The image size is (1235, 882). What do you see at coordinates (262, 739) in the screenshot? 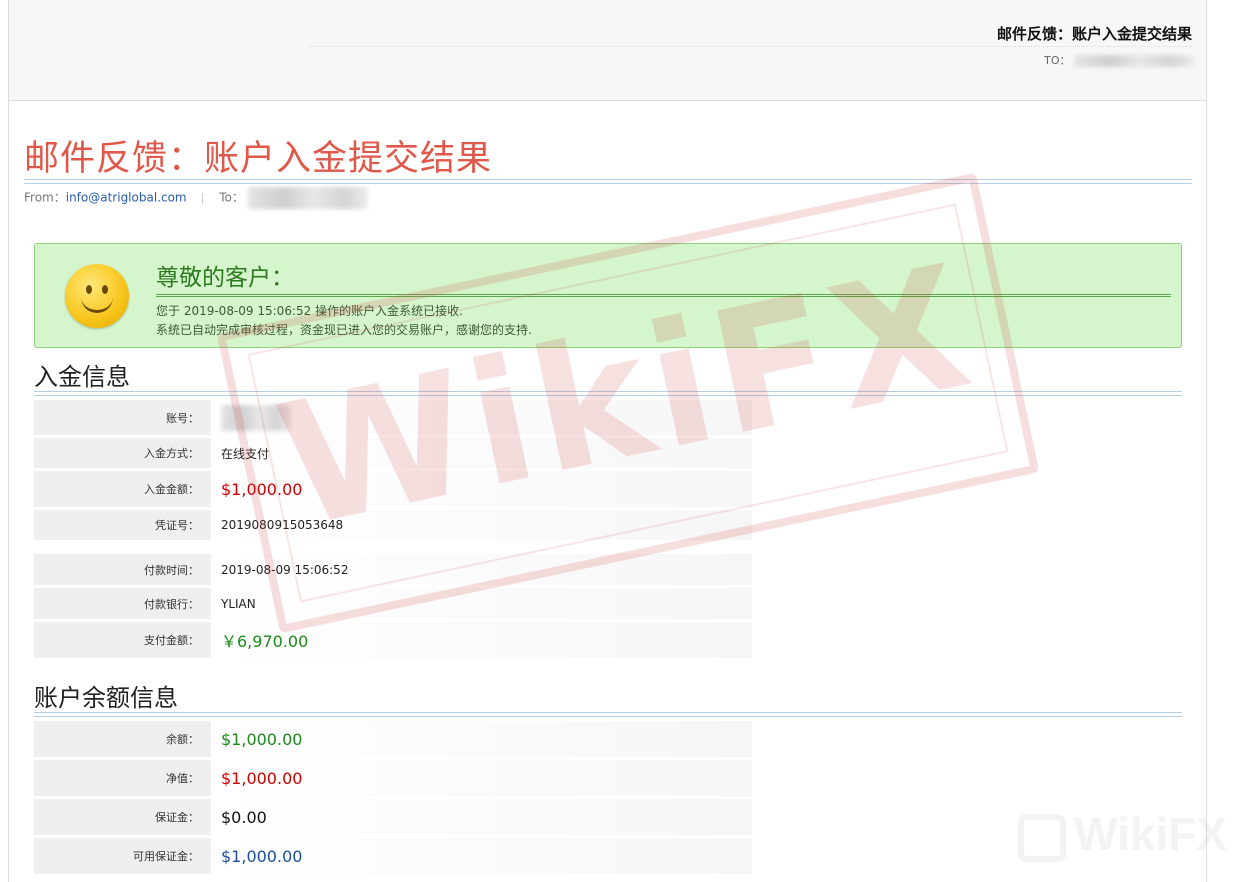
I see `balance-value: $1,000.00` at bounding box center [262, 739].